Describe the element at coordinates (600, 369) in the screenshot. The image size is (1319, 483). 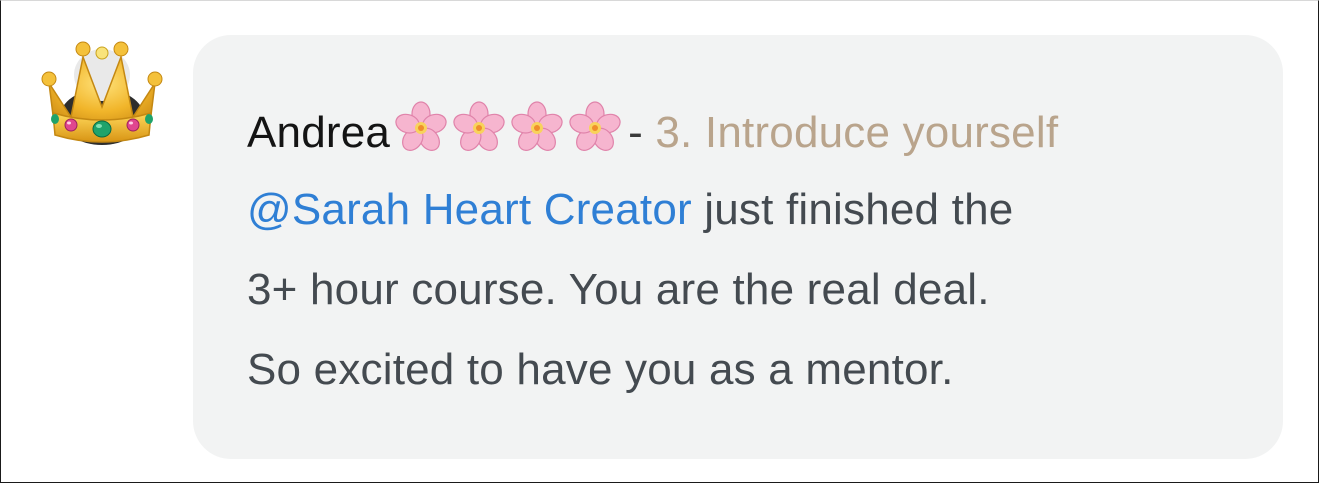
I see `comment-text-3: So excited to have you as a mentor.` at that location.